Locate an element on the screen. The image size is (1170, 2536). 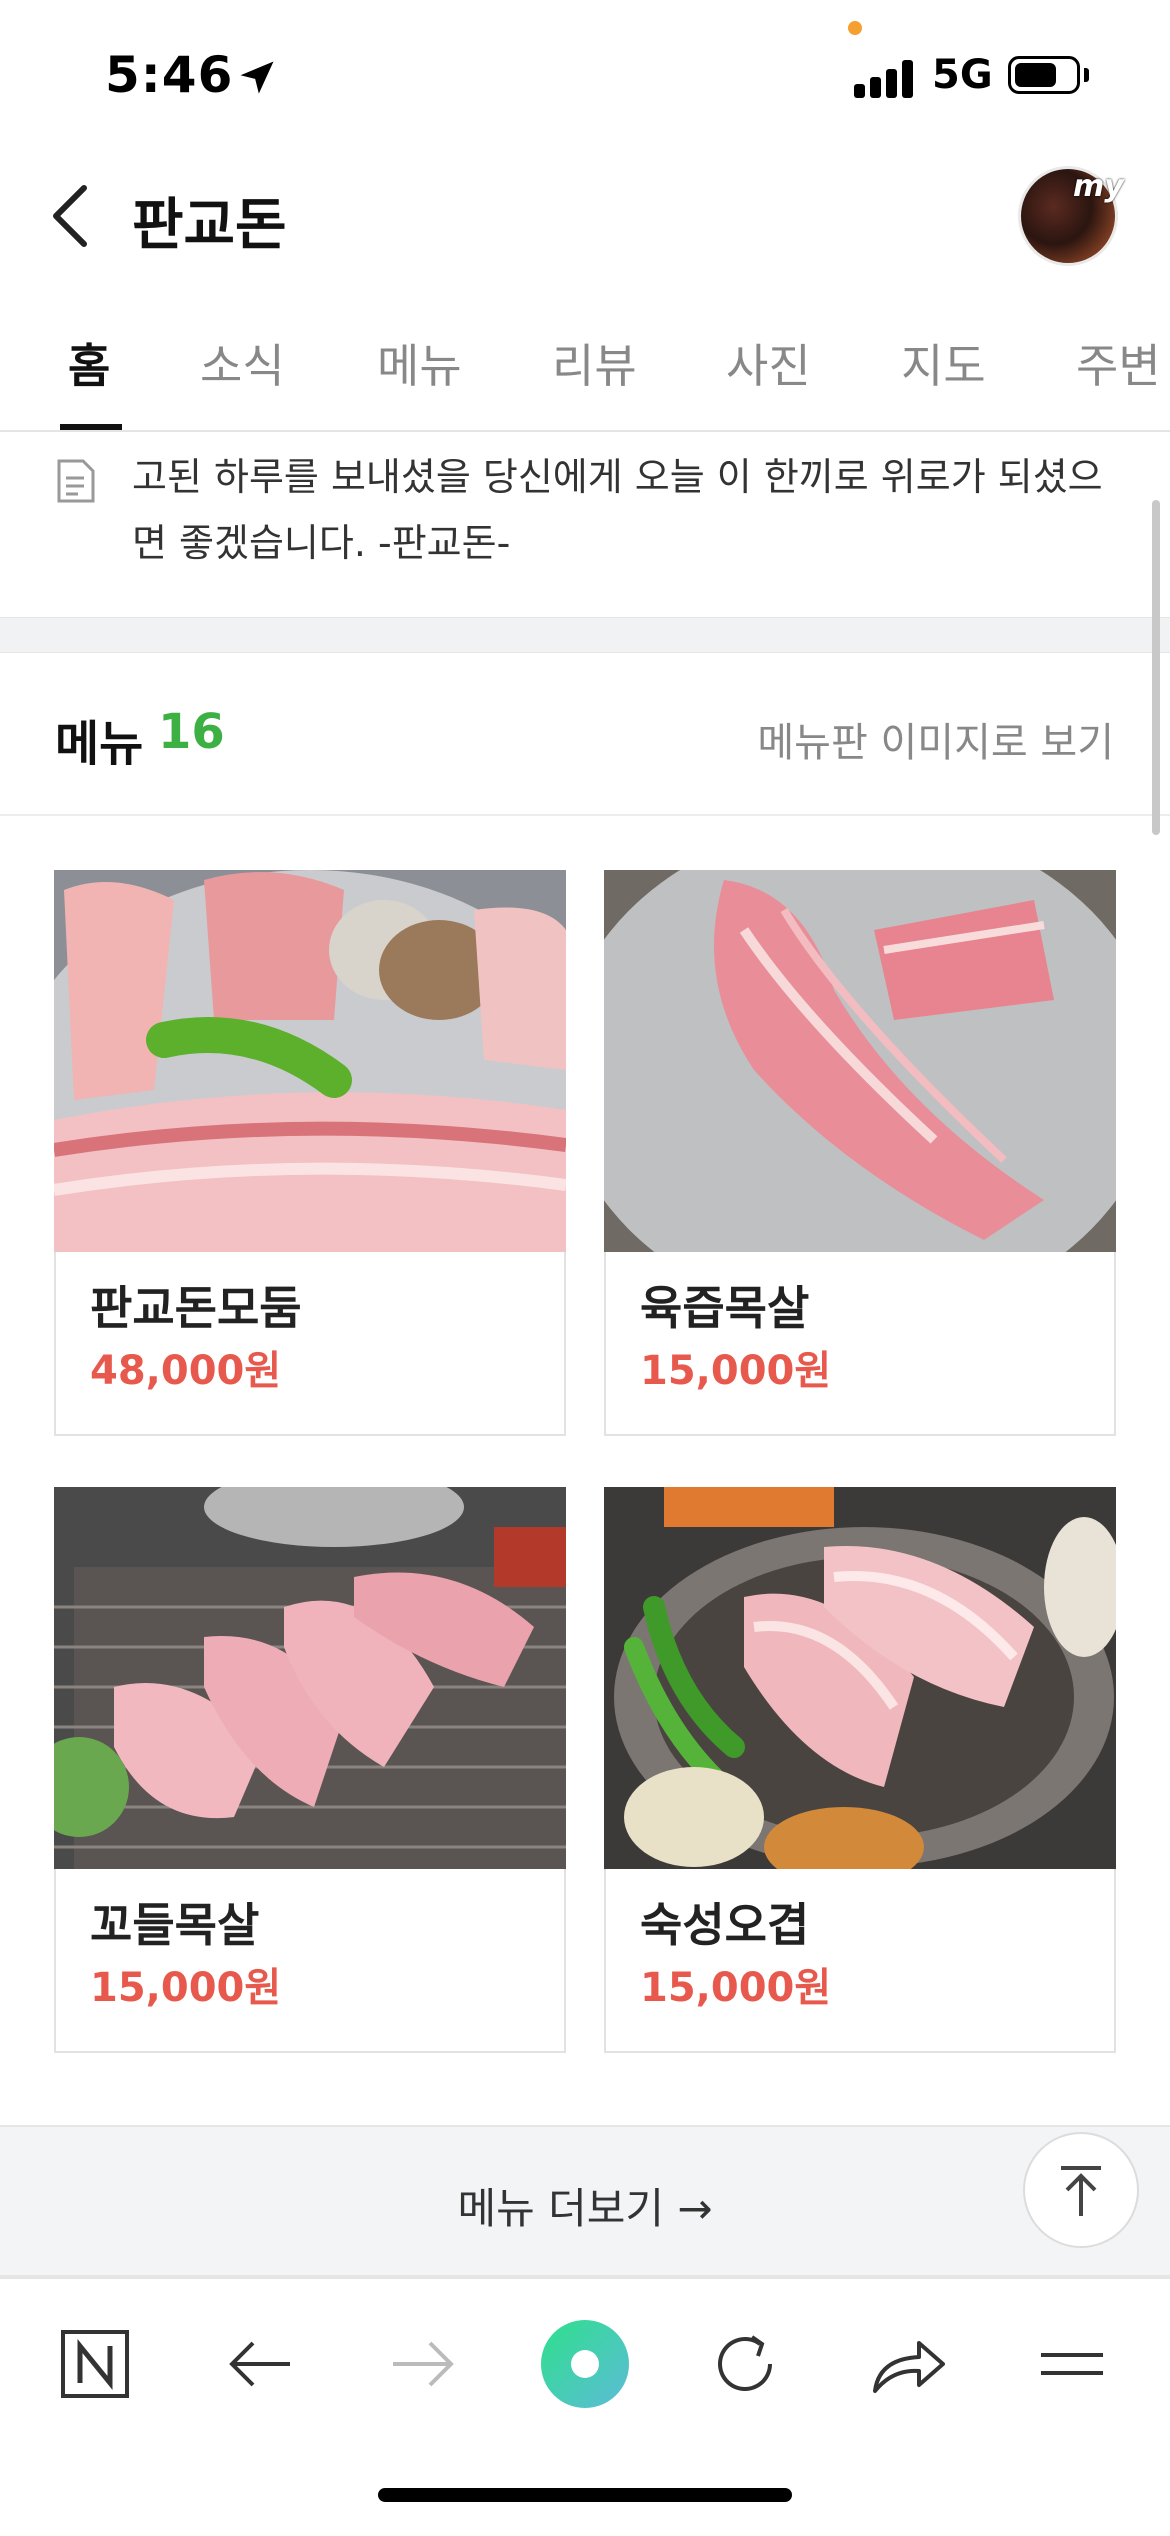
menu-item-name: 육즙목살 is located at coordinates (725, 1308).